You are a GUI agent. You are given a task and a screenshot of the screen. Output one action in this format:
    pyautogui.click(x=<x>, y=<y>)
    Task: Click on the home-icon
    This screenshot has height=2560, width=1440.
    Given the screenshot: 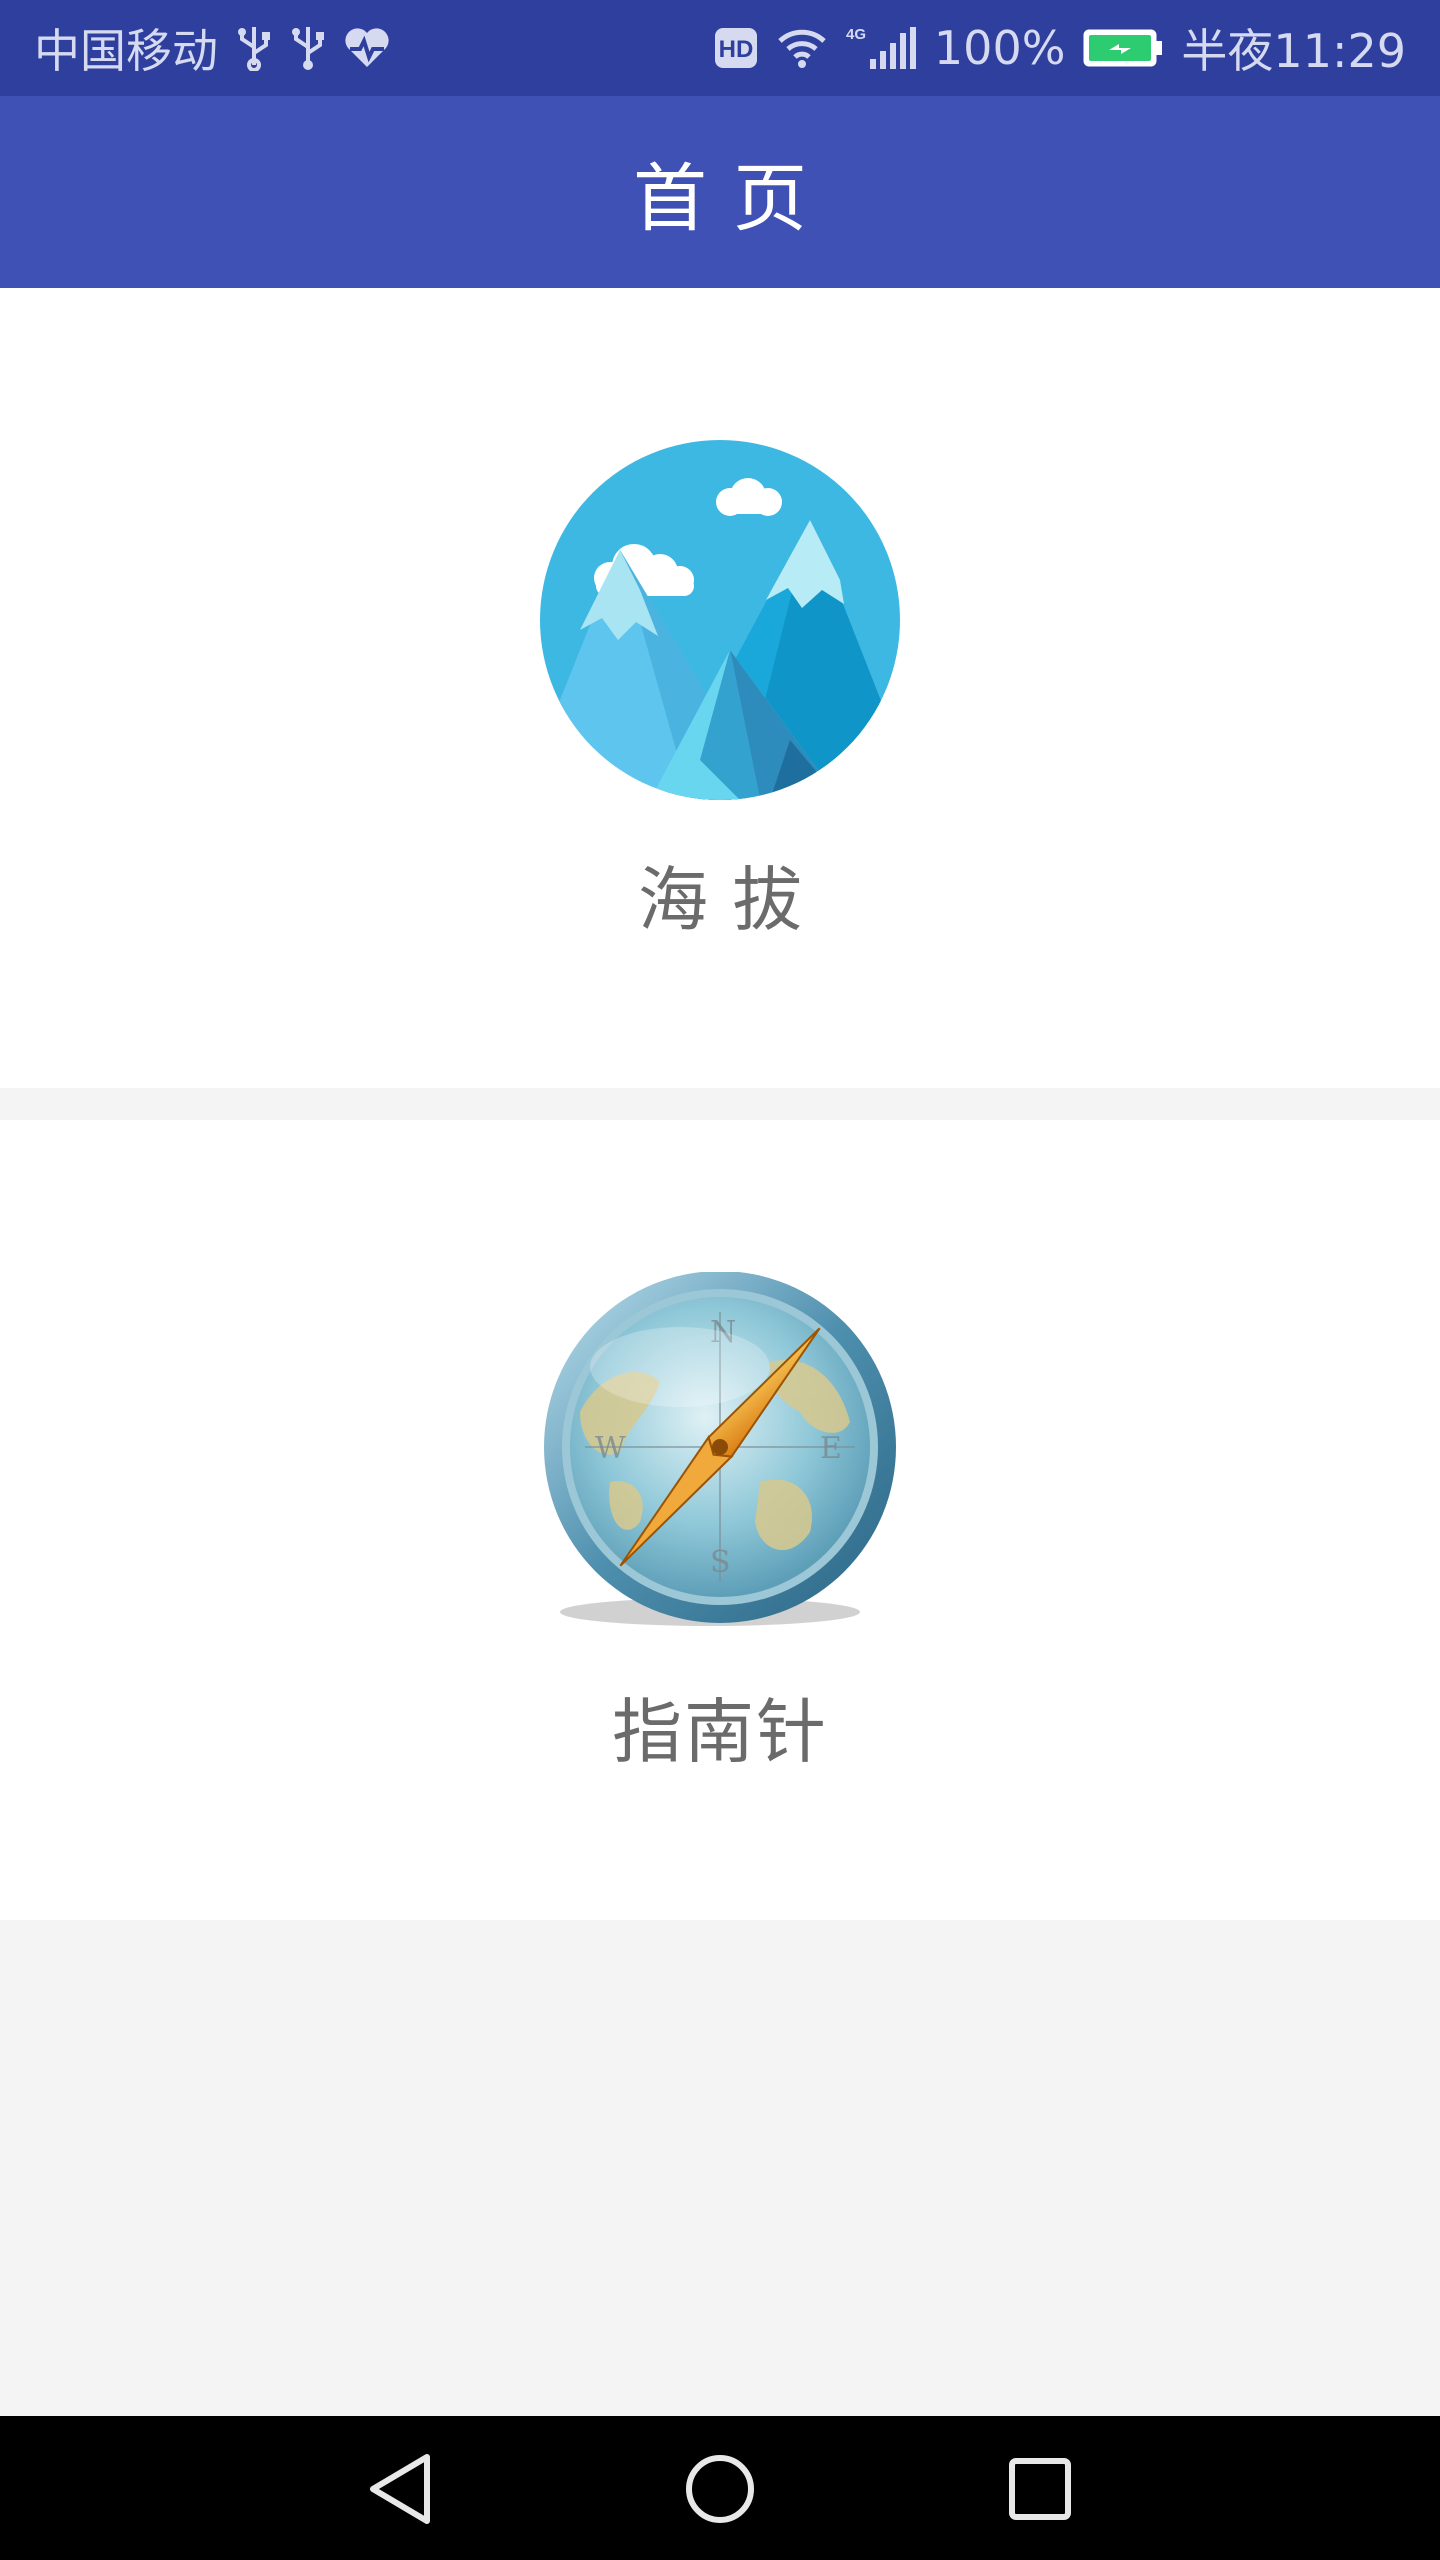 What is the action you would take?
    pyautogui.click(x=720, y=2489)
    